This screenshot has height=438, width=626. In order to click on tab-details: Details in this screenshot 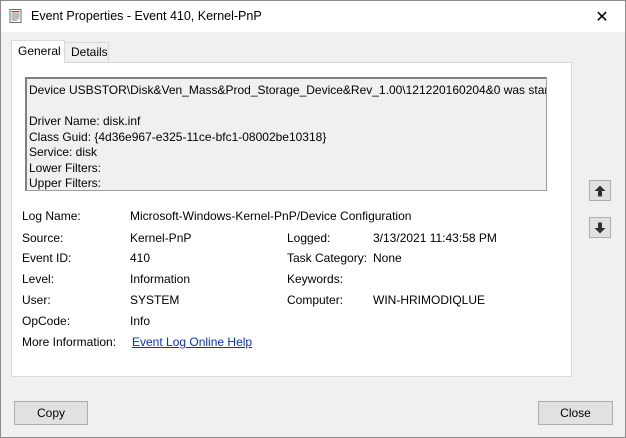, I will do `click(86, 52)`.